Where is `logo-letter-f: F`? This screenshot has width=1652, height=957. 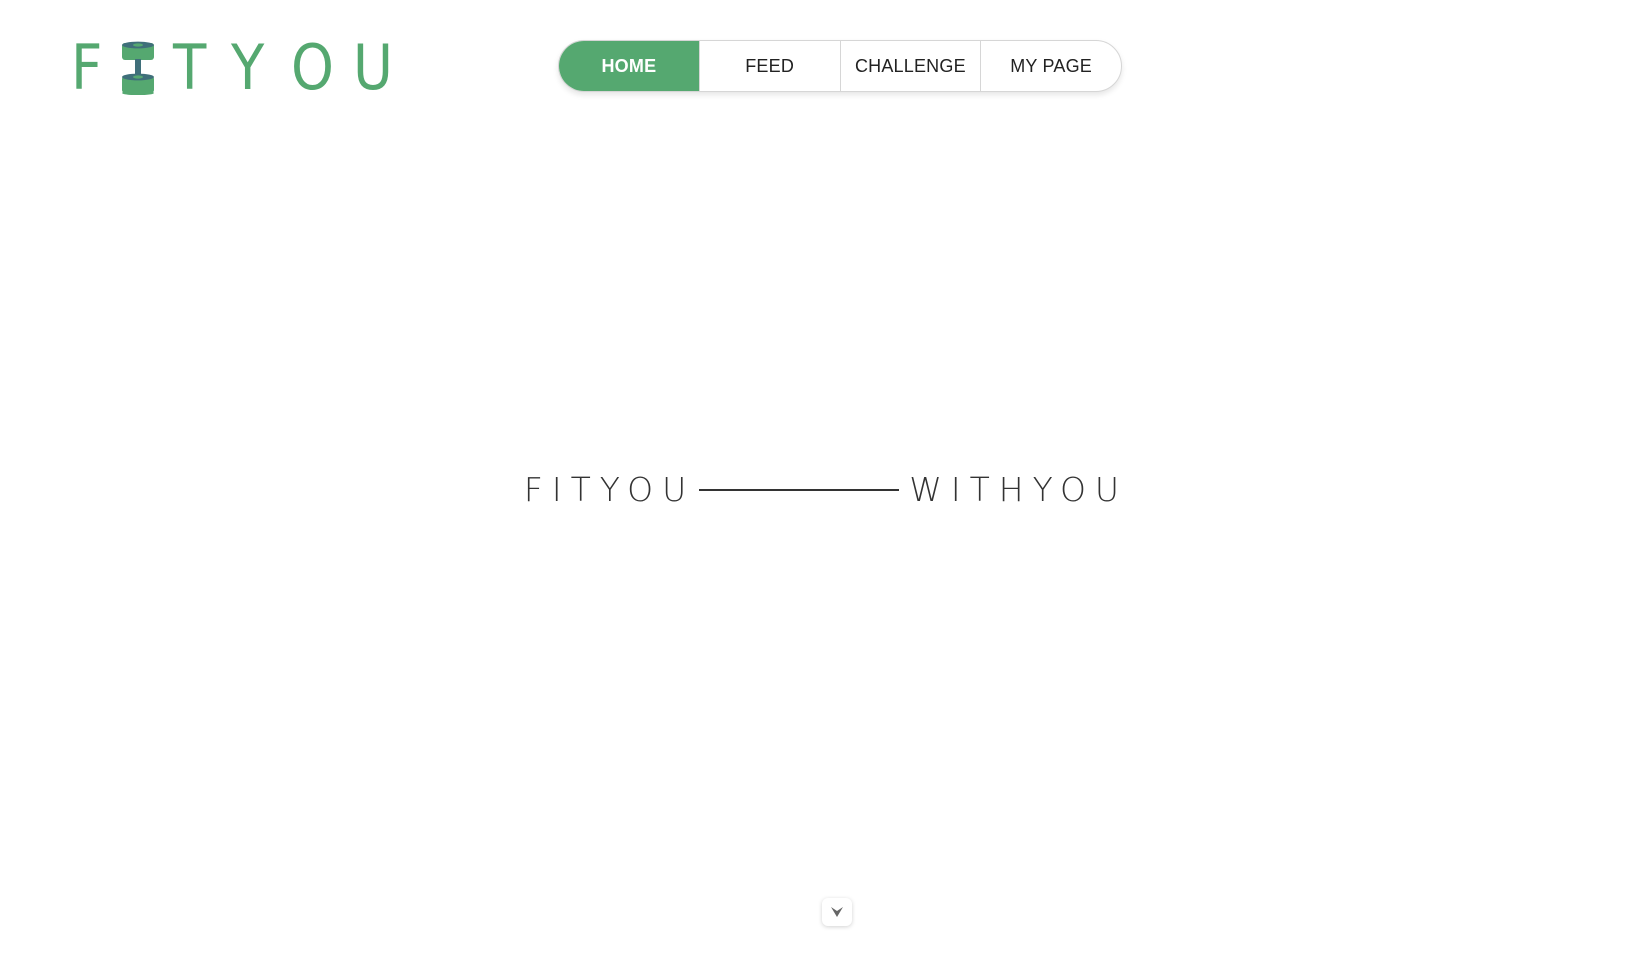 logo-letter-f: F is located at coordinates (87, 67).